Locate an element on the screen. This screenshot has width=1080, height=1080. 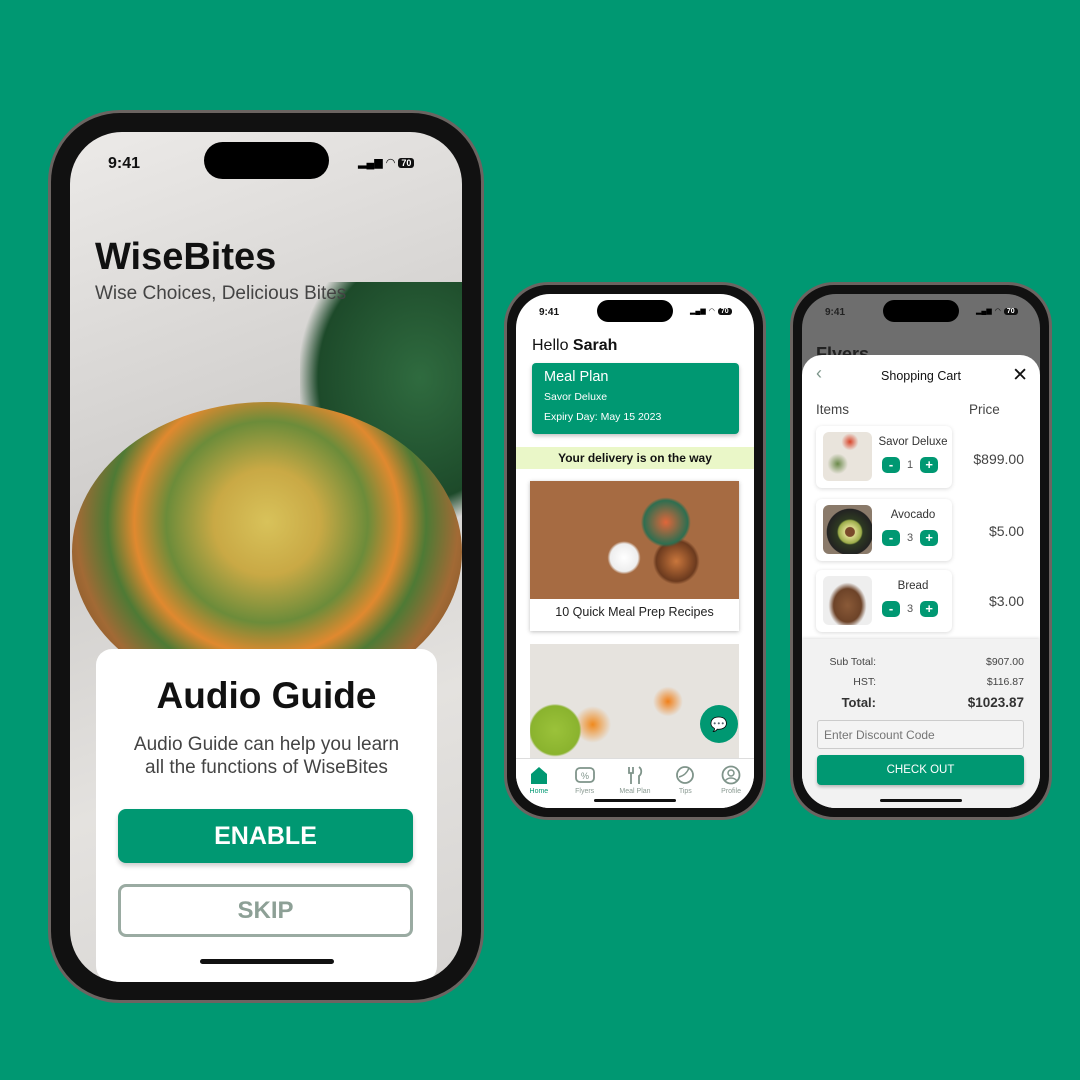
close-icon: ✕ is located at coordinates (1020, 375).